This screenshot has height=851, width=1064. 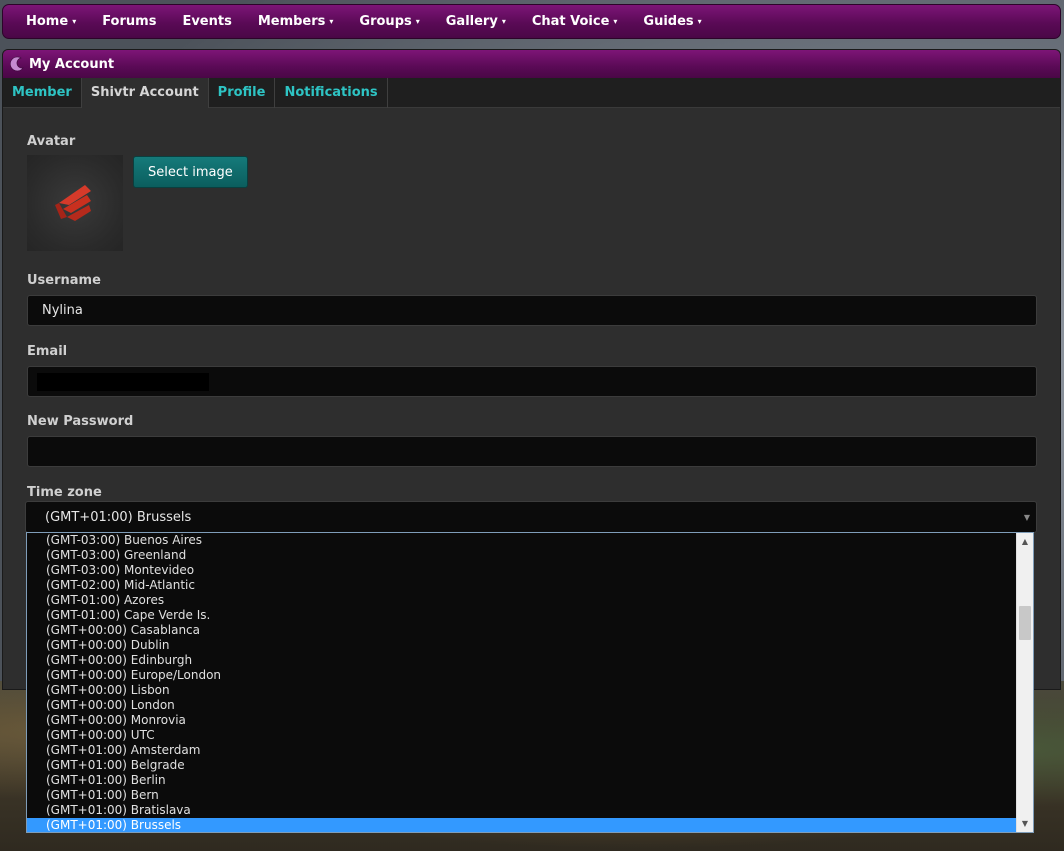 I want to click on time-zone-option: (GMT+00:00) Monrovia, so click(x=530, y=720).